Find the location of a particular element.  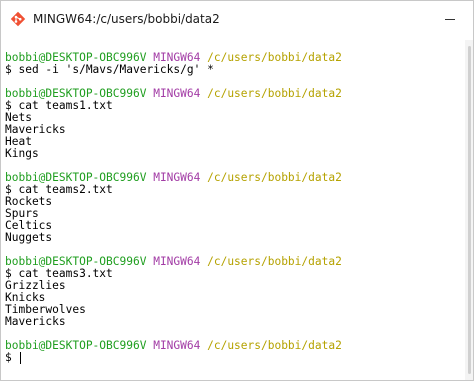

output-line: Kings is located at coordinates (22, 153).